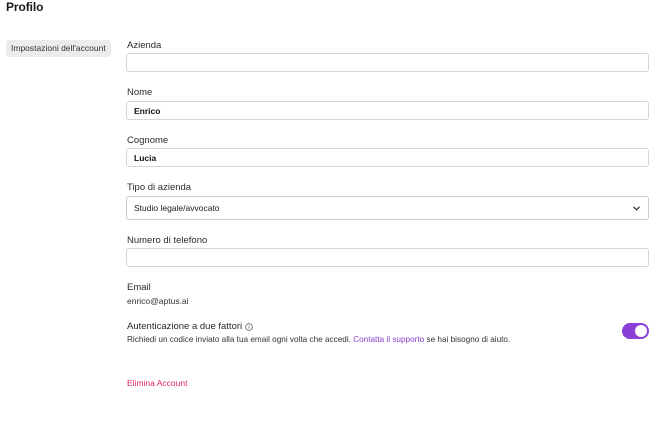 The image size is (670, 423). What do you see at coordinates (387, 110) in the screenshot?
I see `first-name-input` at bounding box center [387, 110].